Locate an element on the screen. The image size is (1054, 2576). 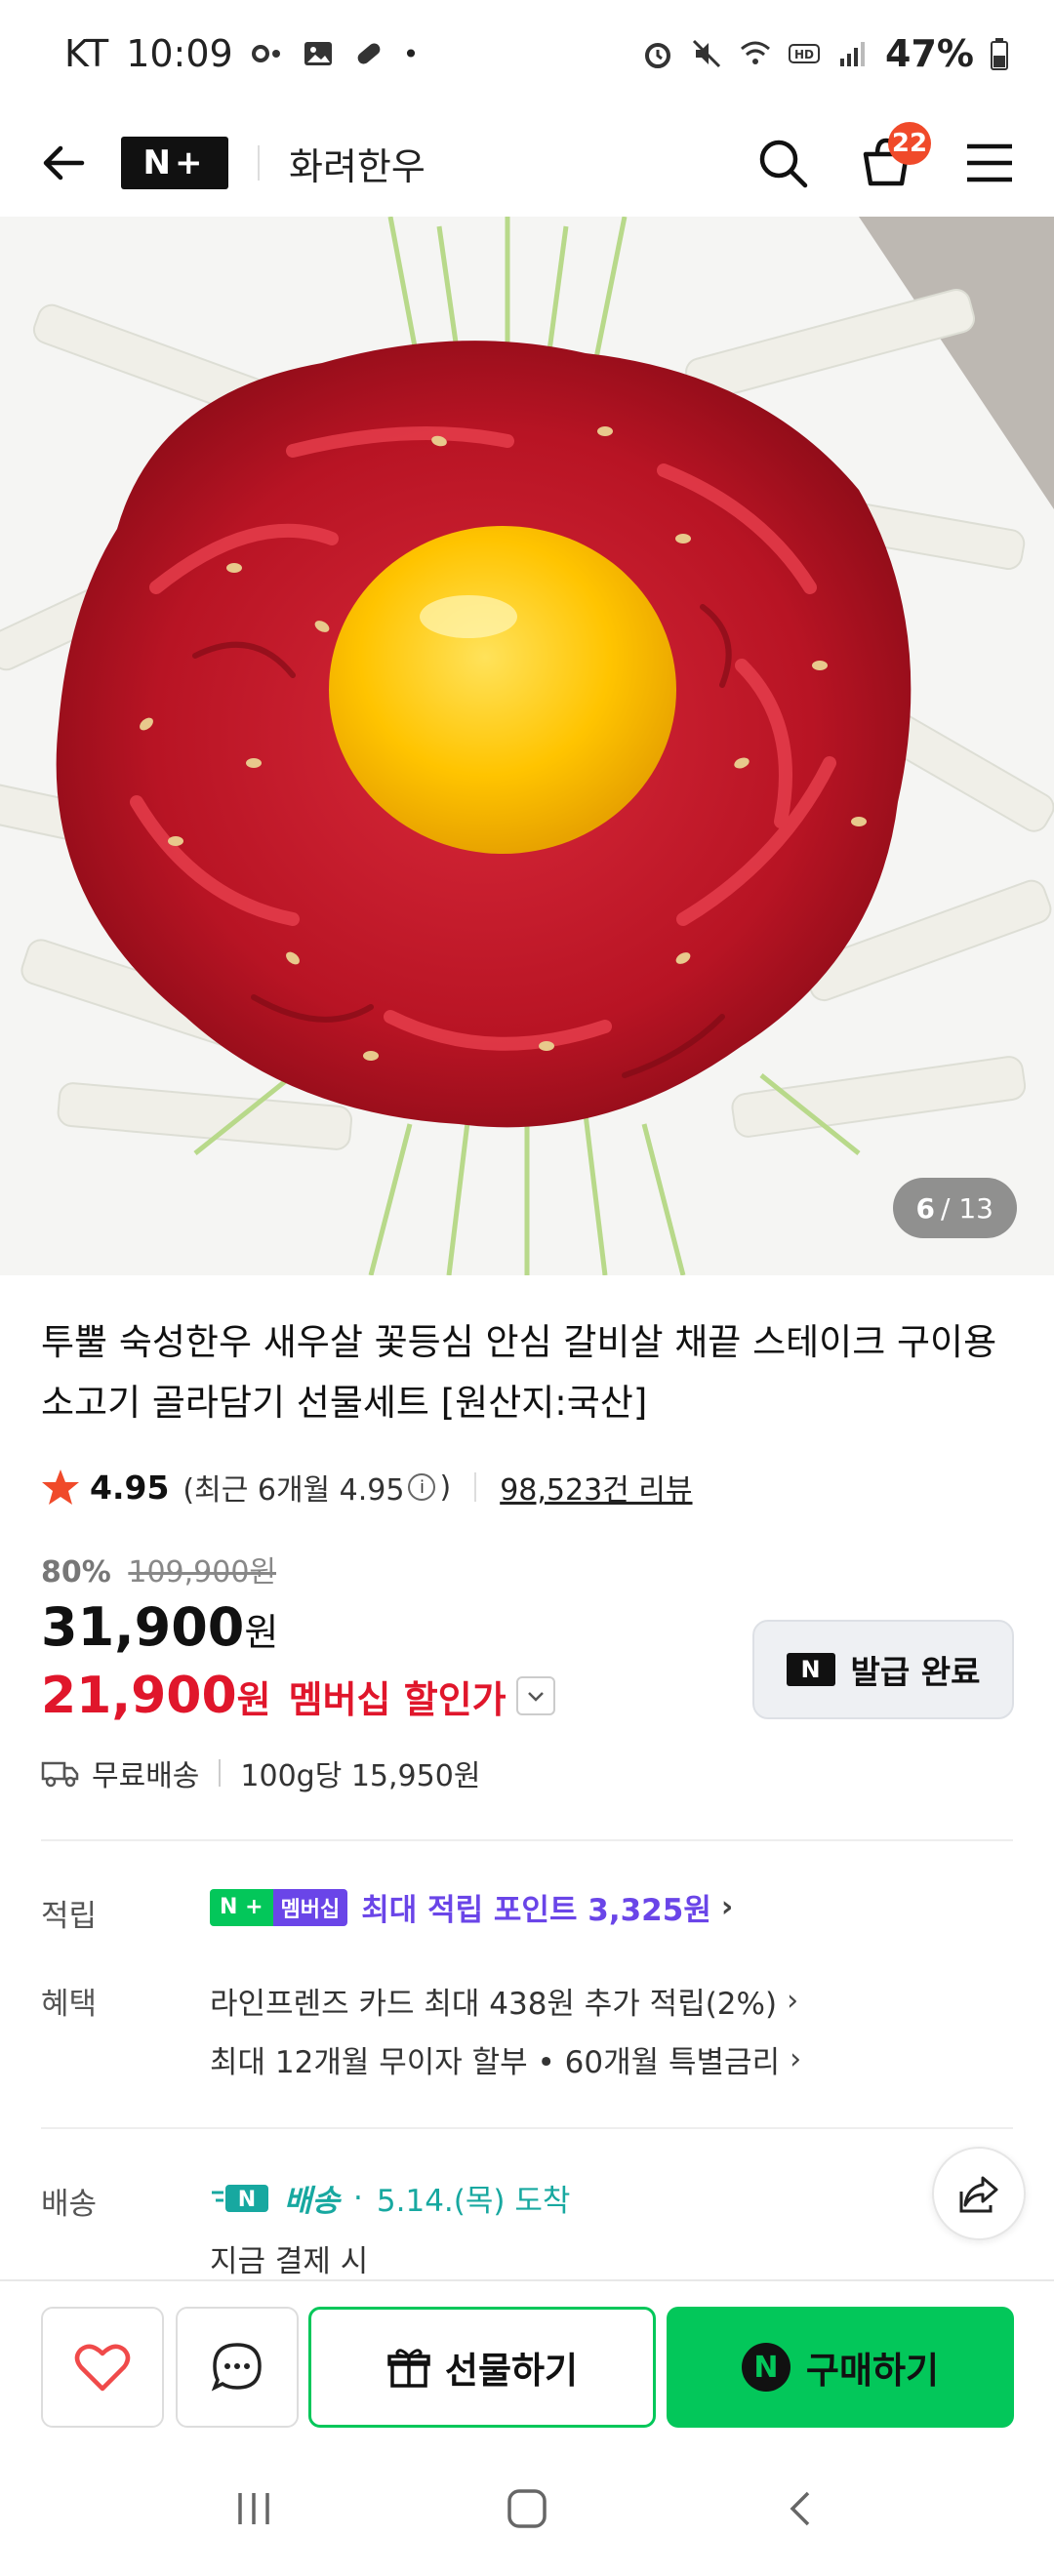
system-nav-bar is located at coordinates (527, 2510).